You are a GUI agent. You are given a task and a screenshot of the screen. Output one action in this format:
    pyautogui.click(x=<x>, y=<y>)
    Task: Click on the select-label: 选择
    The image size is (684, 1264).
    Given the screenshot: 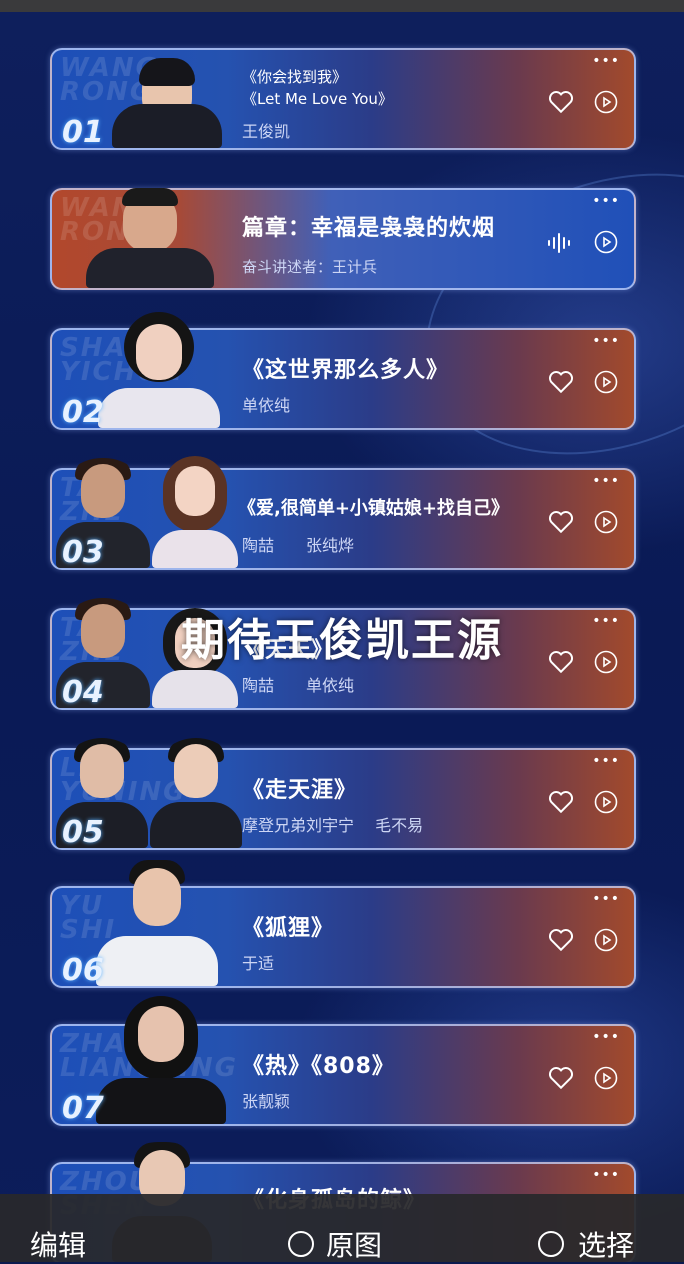 What is the action you would take?
    pyautogui.click(x=606, y=1245)
    